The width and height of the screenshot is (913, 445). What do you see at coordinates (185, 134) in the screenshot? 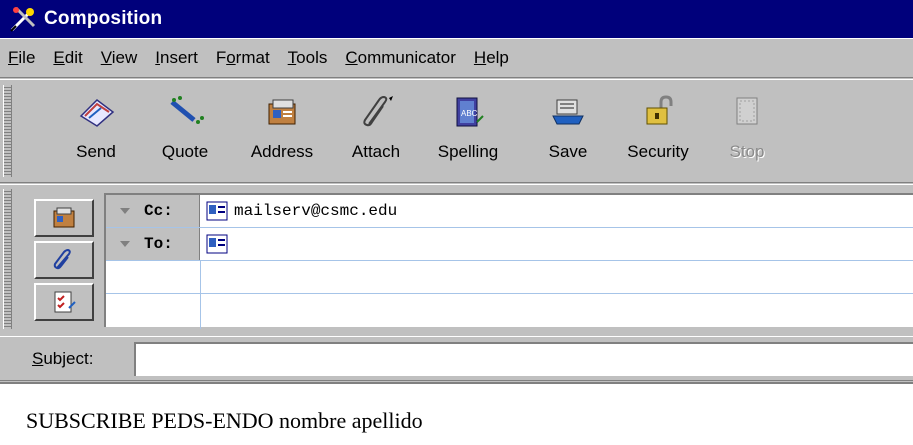
I see `quote-button: Quote` at bounding box center [185, 134].